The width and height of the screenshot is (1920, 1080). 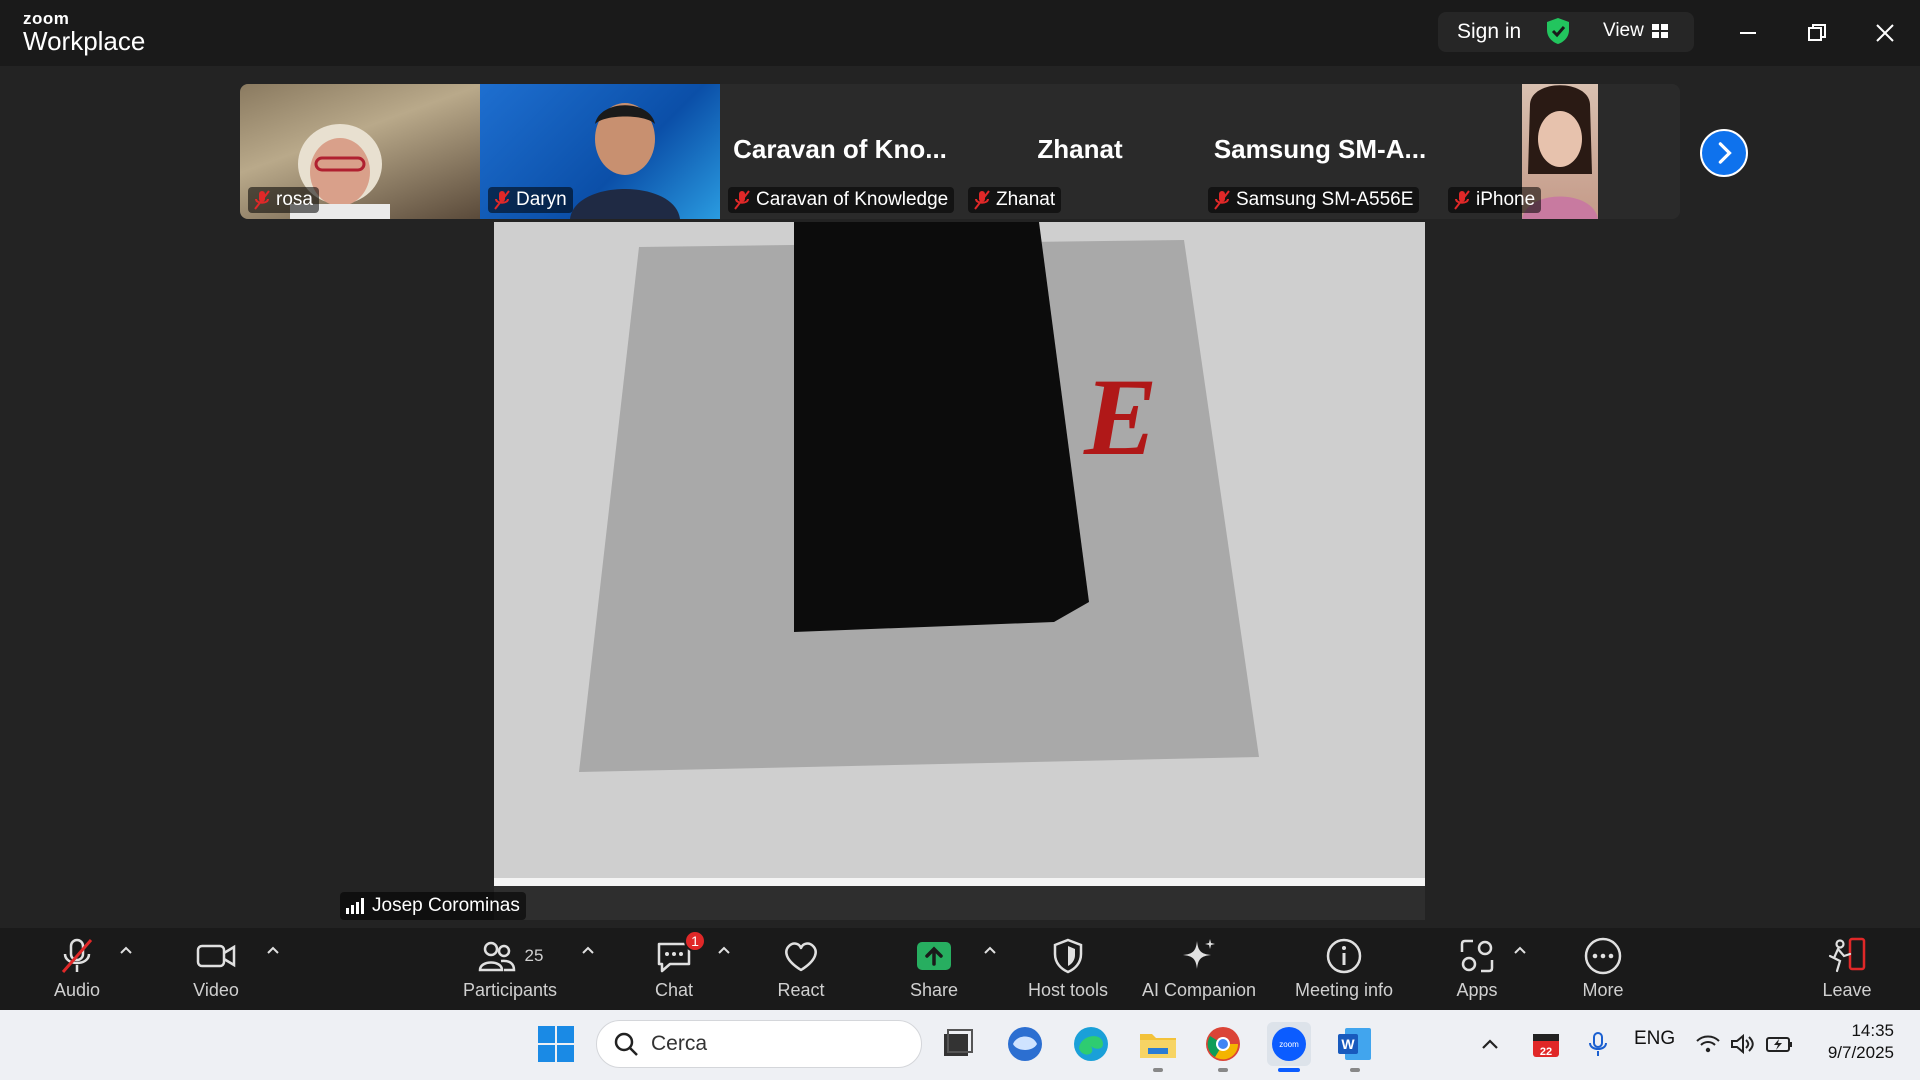 What do you see at coordinates (283, 200) in the screenshot?
I see `participant-name-tag: rosa` at bounding box center [283, 200].